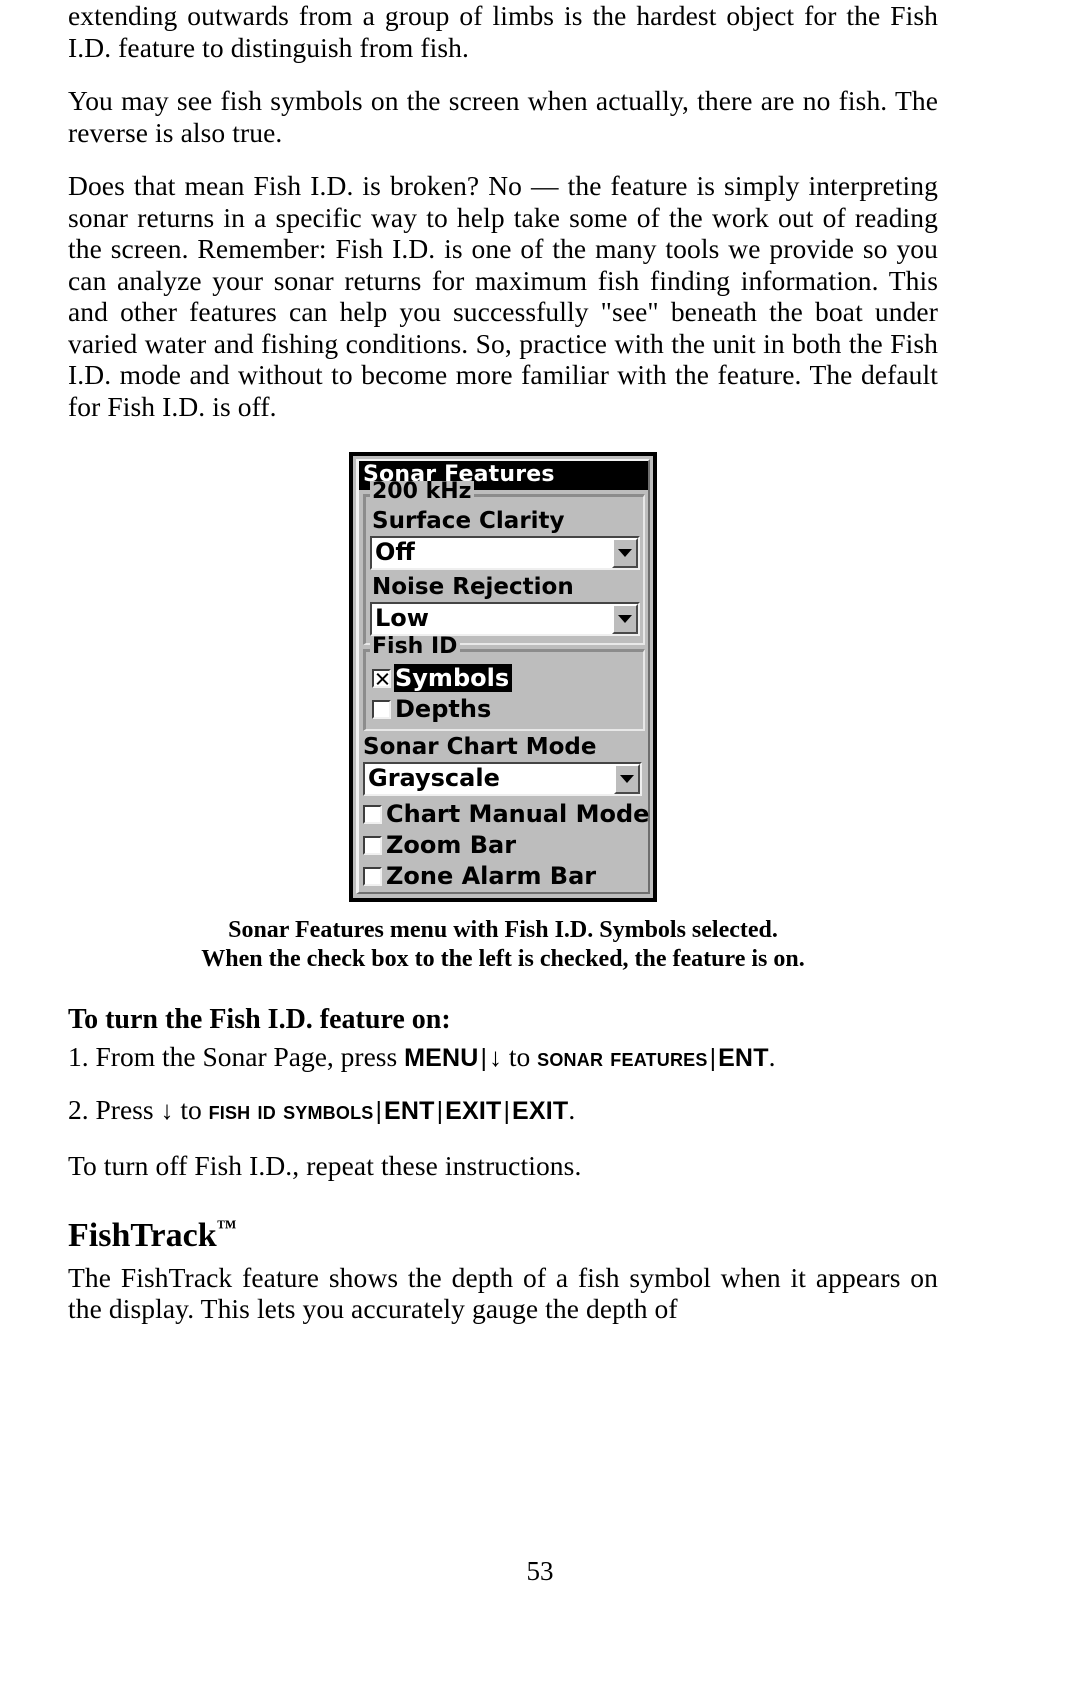 This screenshot has height=1682, width=1080. What do you see at coordinates (505, 553) in the screenshot?
I see `surface-clarity-dropdown: Off` at bounding box center [505, 553].